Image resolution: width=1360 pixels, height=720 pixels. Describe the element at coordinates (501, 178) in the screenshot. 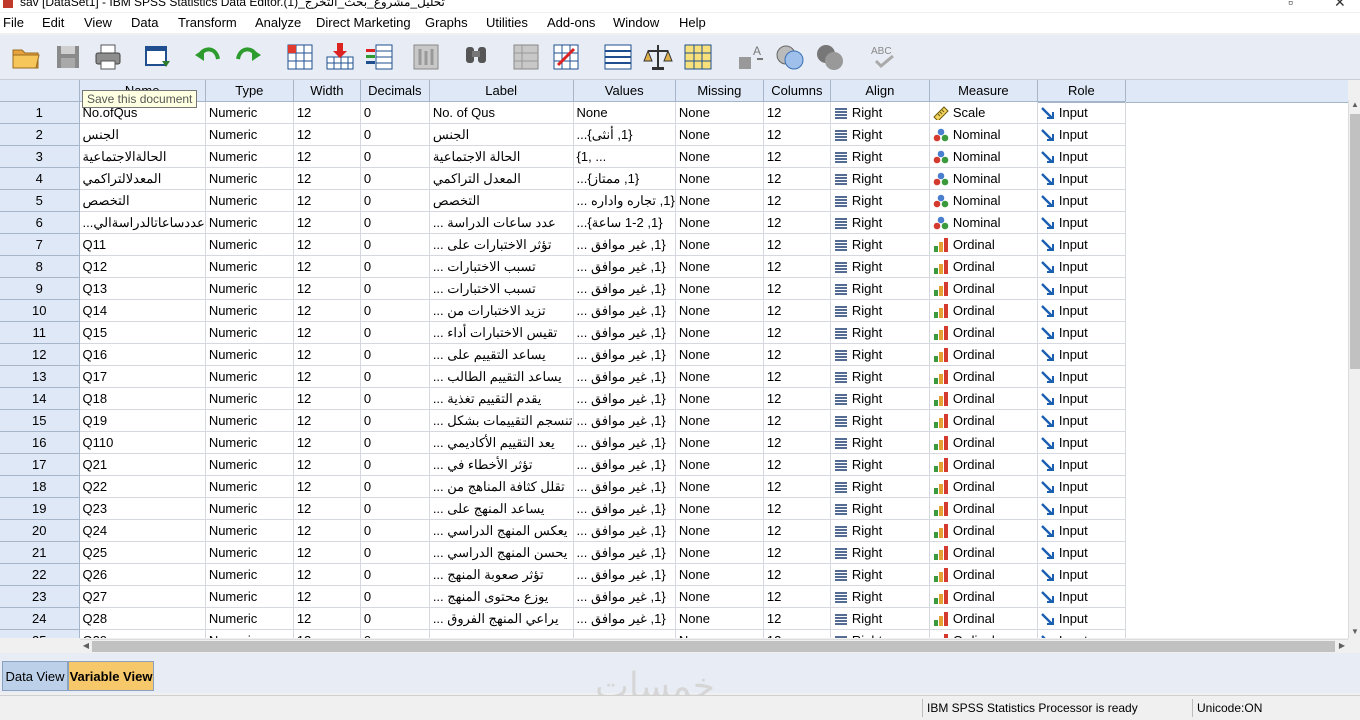

I see `cell-label: المعدل التراكمي` at that location.